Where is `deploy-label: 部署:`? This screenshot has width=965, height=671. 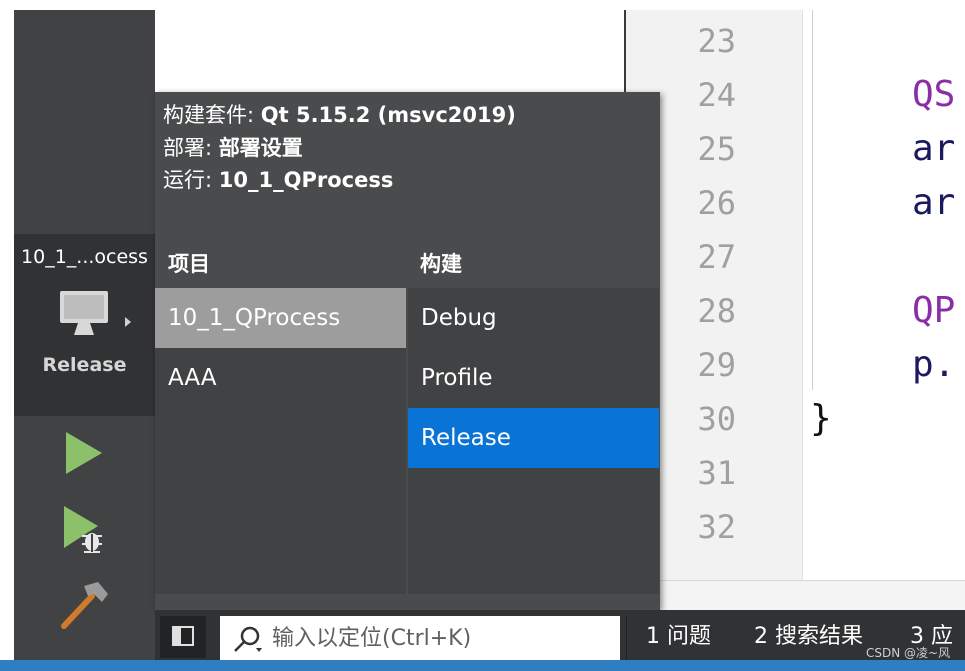
deploy-label: 部署: is located at coordinates (188, 148).